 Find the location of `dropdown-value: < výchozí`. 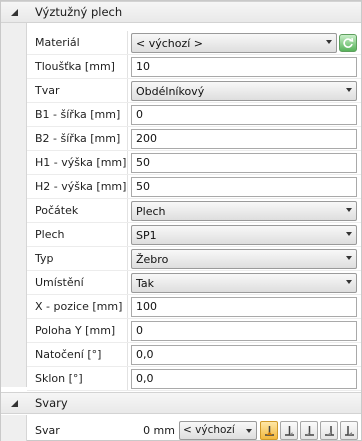

dropdown-value: < výchozí is located at coordinates (209, 430).